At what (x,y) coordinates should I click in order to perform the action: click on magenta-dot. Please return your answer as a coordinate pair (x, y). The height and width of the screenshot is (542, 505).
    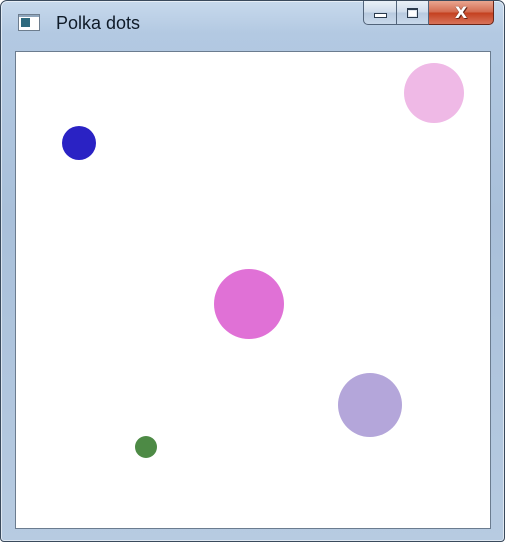
    Looking at the image, I should click on (249, 304).